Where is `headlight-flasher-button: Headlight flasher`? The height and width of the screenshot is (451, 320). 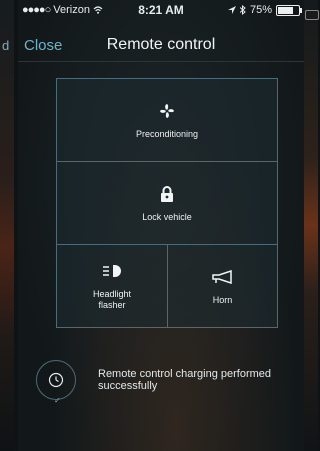 headlight-flasher-button: Headlight flasher is located at coordinates (112, 286).